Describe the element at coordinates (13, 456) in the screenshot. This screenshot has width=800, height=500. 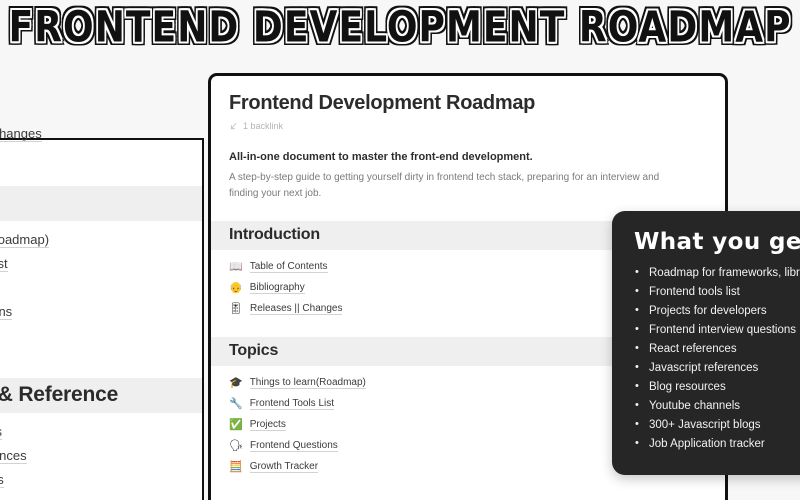
I see `back-card-link-label: Javascript References` at that location.